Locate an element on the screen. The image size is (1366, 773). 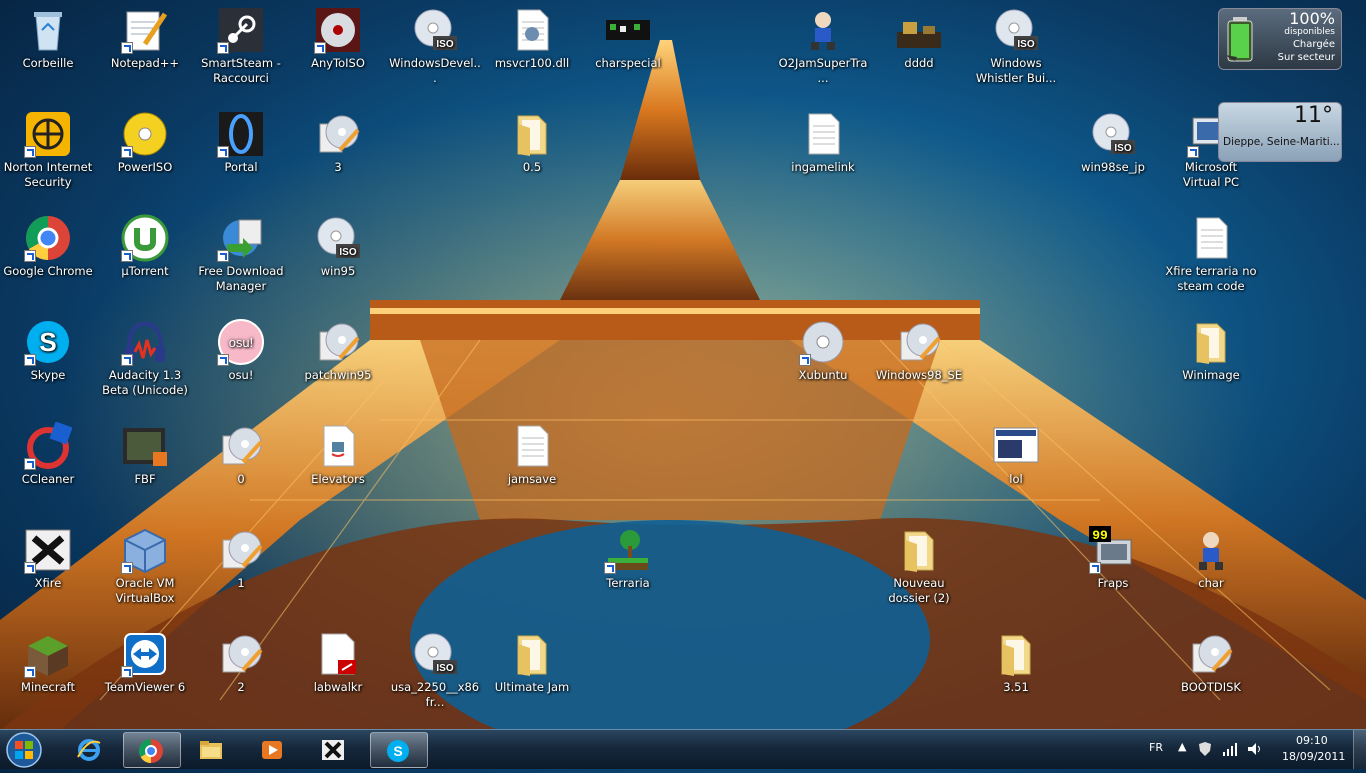
desktop-icon: TeamViewer 6 is located at coordinates (145, 662).